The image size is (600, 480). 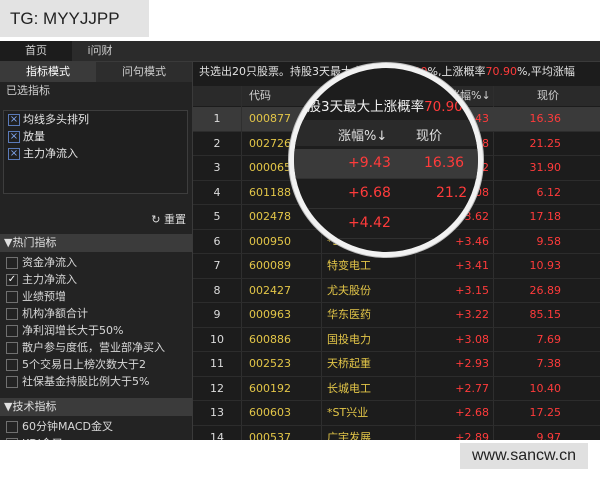 What do you see at coordinates (217, 315) in the screenshot?
I see `row-index: 9` at bounding box center [217, 315].